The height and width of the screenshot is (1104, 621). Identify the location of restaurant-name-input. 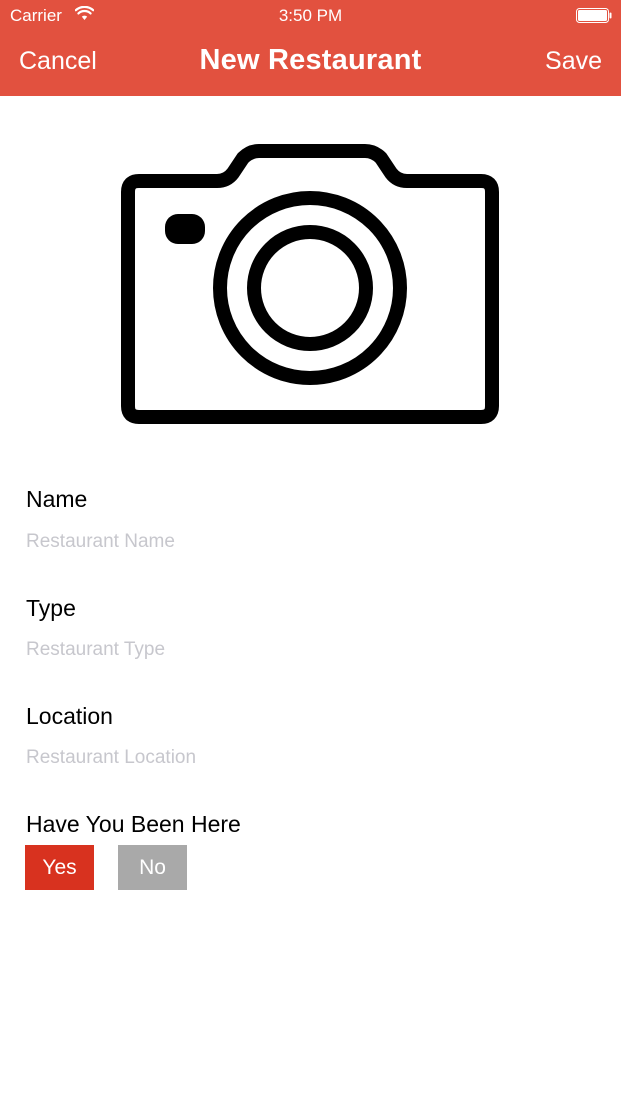
(311, 542).